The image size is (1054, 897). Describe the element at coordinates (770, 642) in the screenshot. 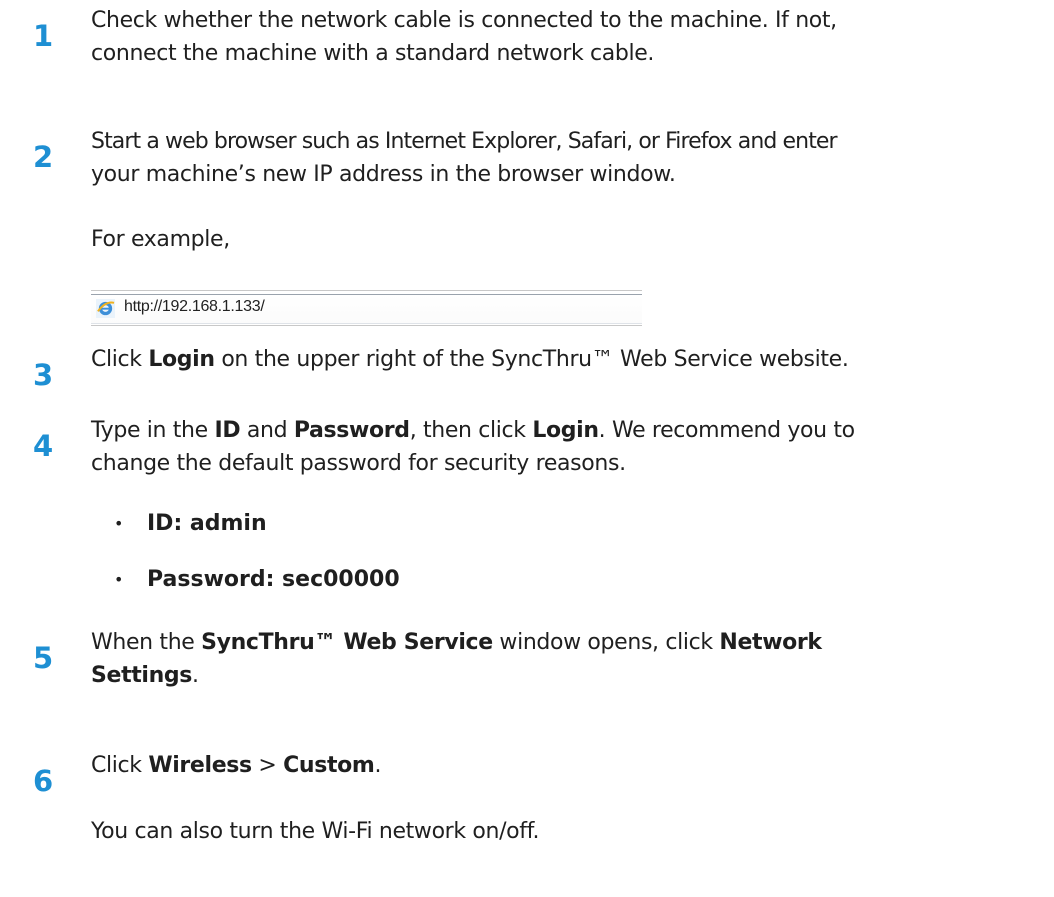

I see `network-label: Network` at that location.